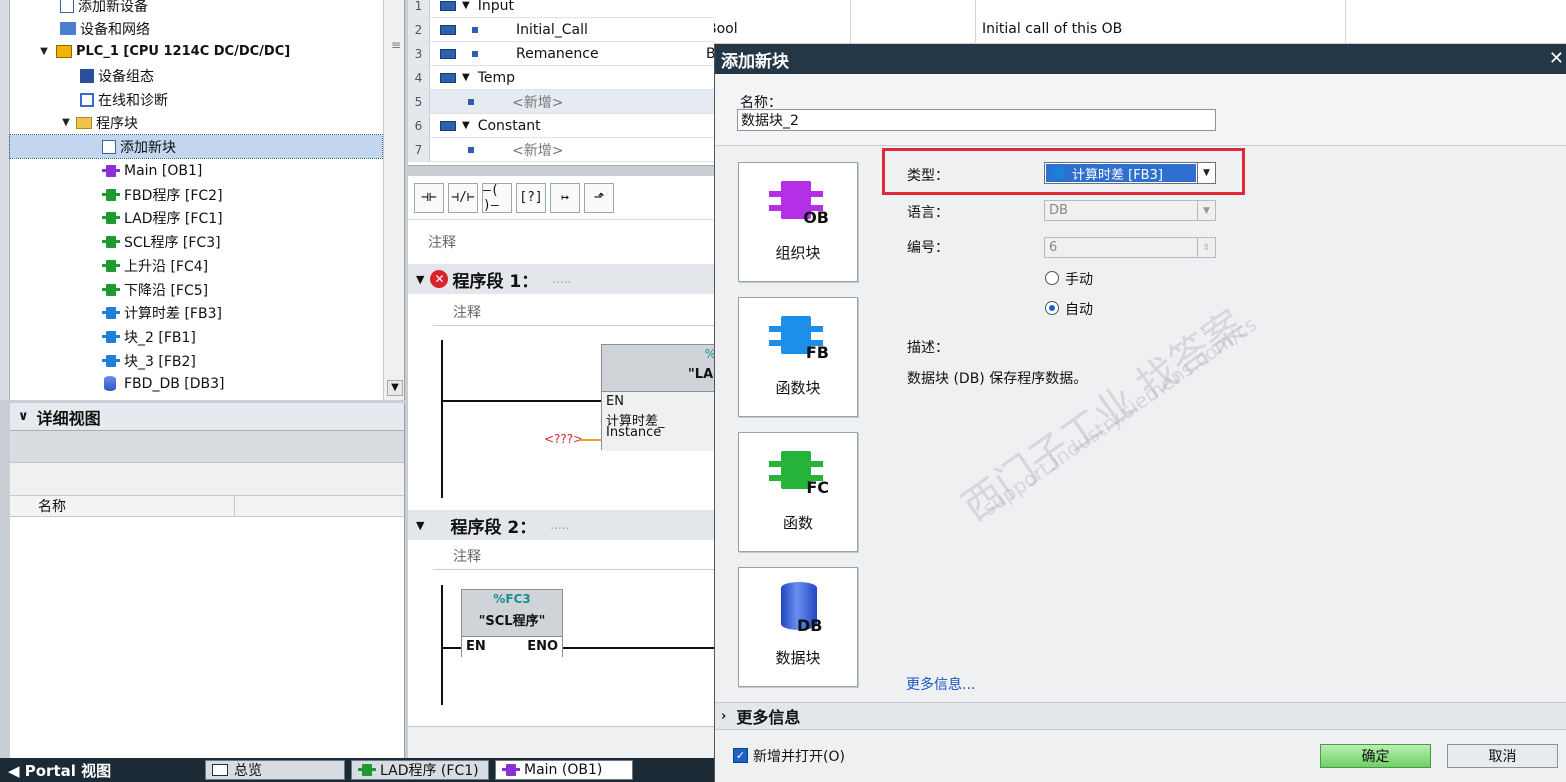 Image resolution: width=1566 pixels, height=782 pixels. I want to click on tree-item-add-device: 添加新设备, so click(232, 8).